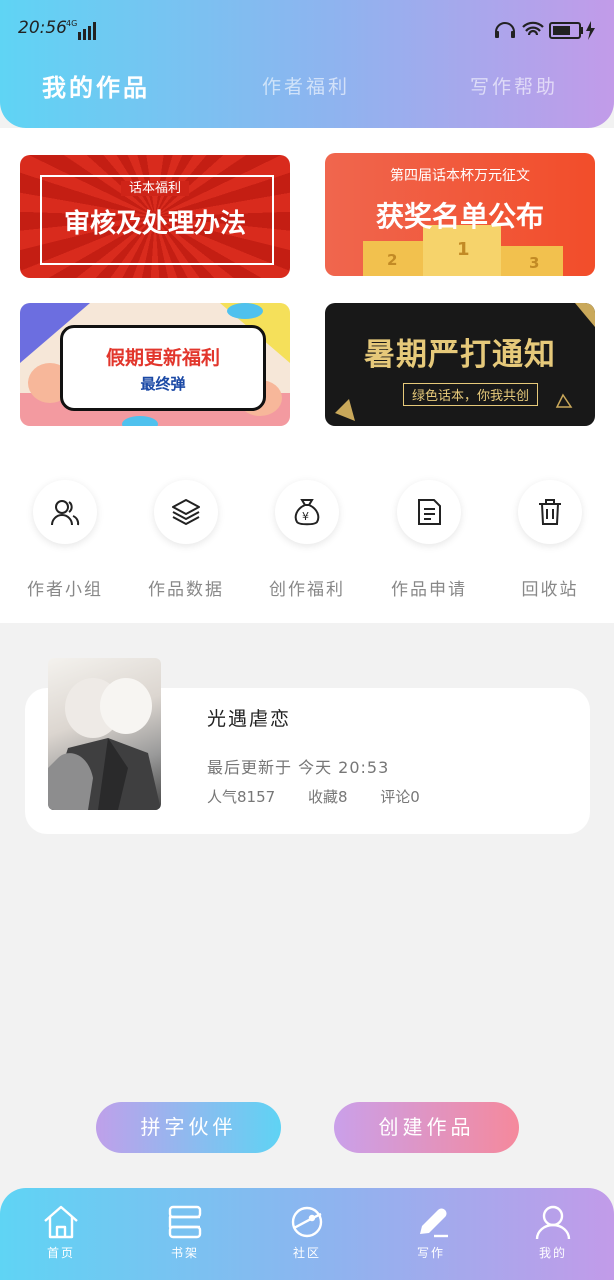 This screenshot has height=1280, width=614. Describe the element at coordinates (460, 355) in the screenshot. I see `banner-4-title: 暑期严打通知` at that location.